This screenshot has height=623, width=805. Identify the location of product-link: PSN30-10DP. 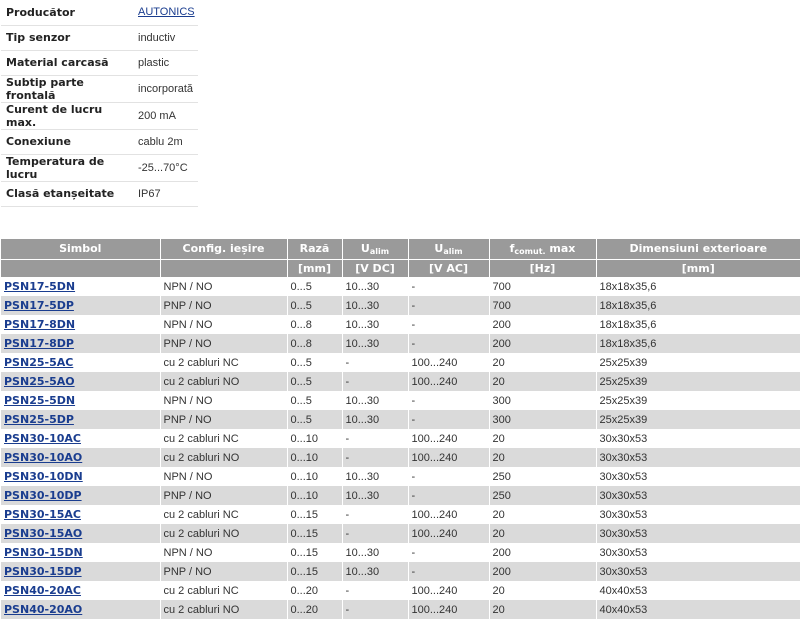
(43, 495).